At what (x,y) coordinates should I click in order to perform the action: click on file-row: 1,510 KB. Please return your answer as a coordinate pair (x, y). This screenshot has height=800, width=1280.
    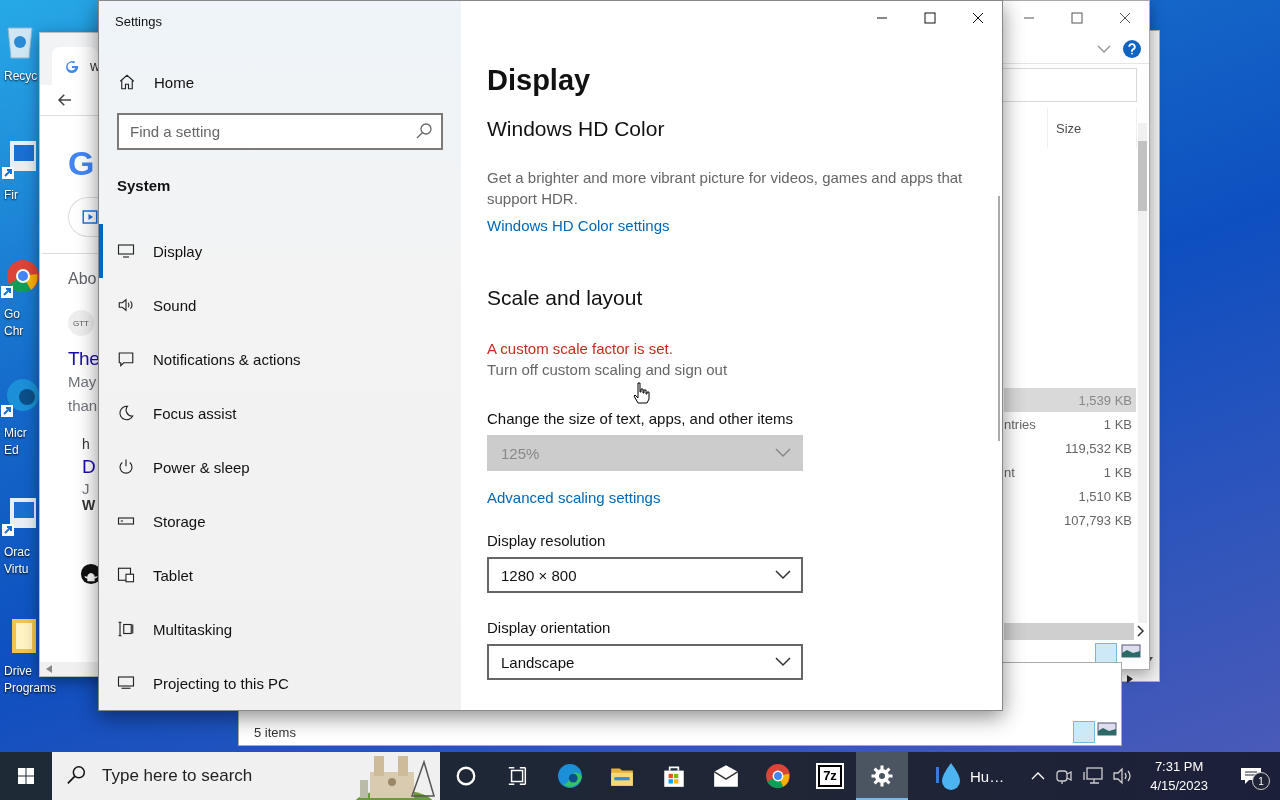
    Looking at the image, I should click on (1070, 496).